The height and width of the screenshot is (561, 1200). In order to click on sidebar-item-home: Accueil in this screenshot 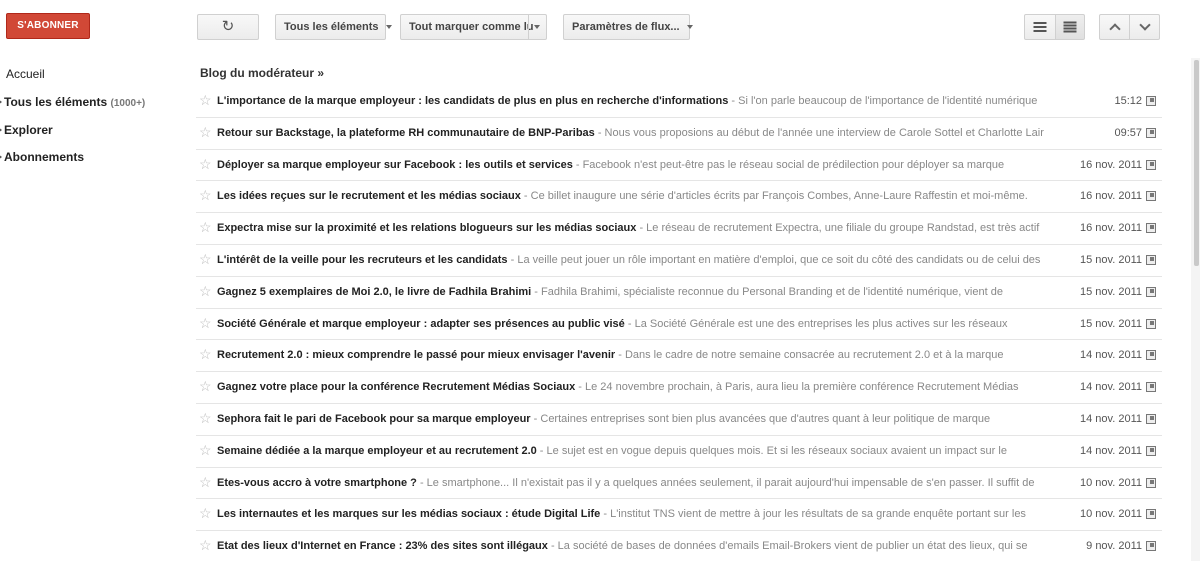, I will do `click(25, 77)`.